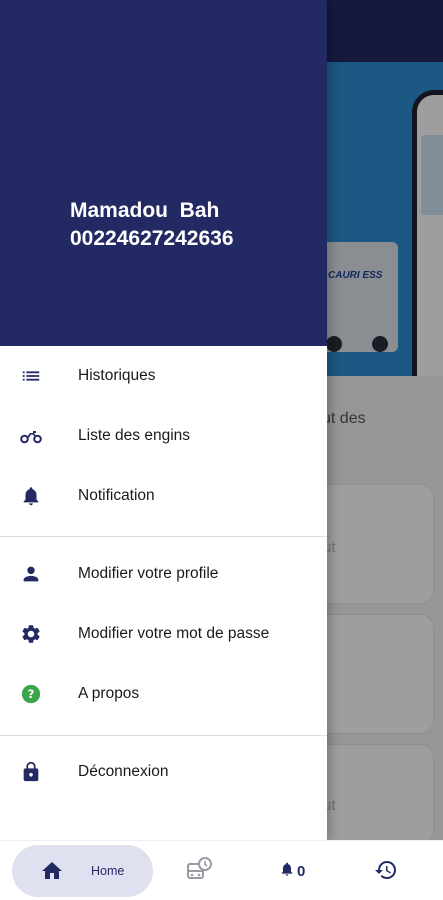 This screenshot has height=900, width=443. Describe the element at coordinates (174, 633) in the screenshot. I see `menu-item-label: Modifier votre mot de passe` at that location.